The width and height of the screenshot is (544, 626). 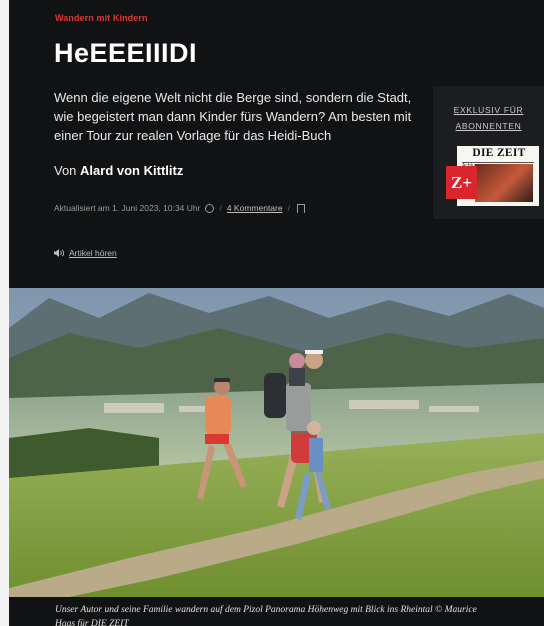 I want to click on comments-link: 4 Kommentare, so click(x=255, y=208).